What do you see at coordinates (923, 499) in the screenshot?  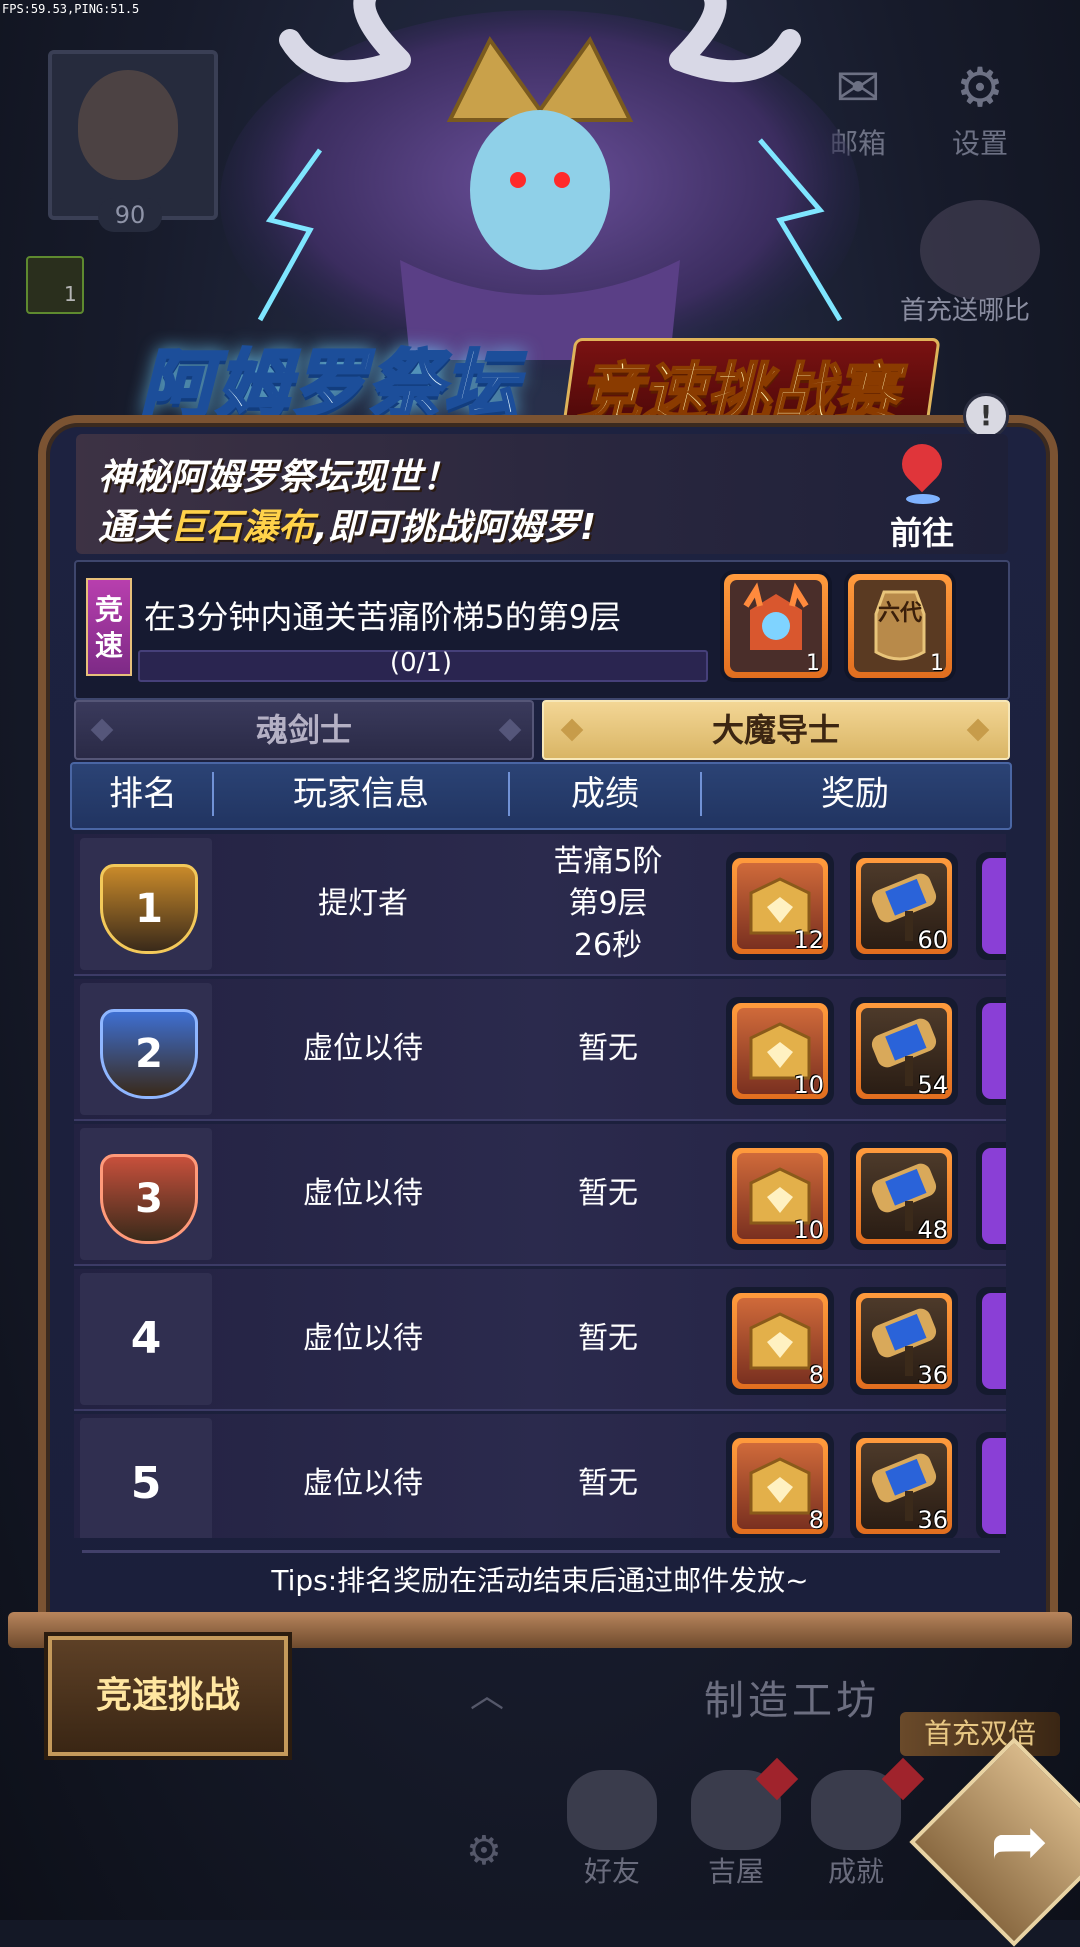 I see `map-pin-base` at bounding box center [923, 499].